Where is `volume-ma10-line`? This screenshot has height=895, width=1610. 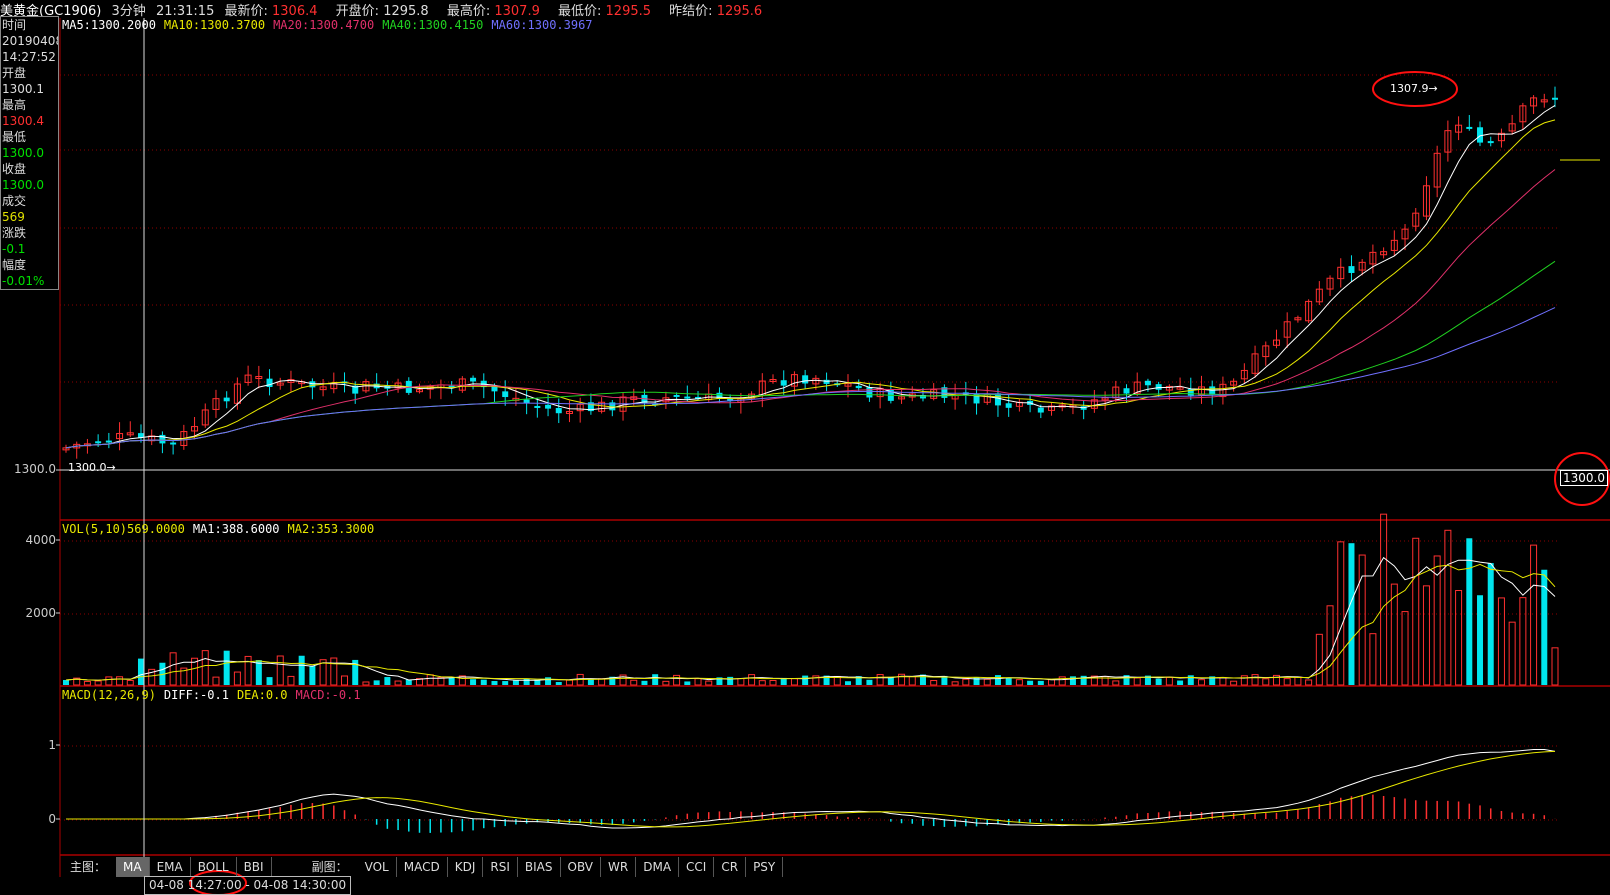
volume-ma10-line is located at coordinates (810, 622).